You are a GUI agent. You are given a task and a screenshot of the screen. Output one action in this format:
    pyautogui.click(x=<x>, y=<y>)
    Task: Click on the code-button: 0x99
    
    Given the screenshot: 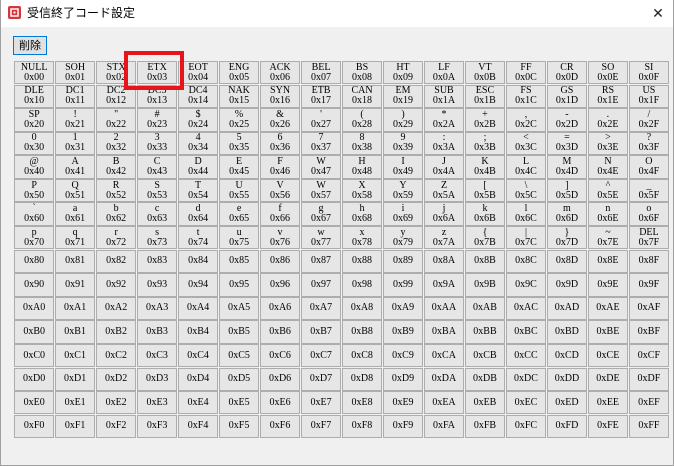 What is the action you would take?
    pyautogui.click(x=403, y=285)
    